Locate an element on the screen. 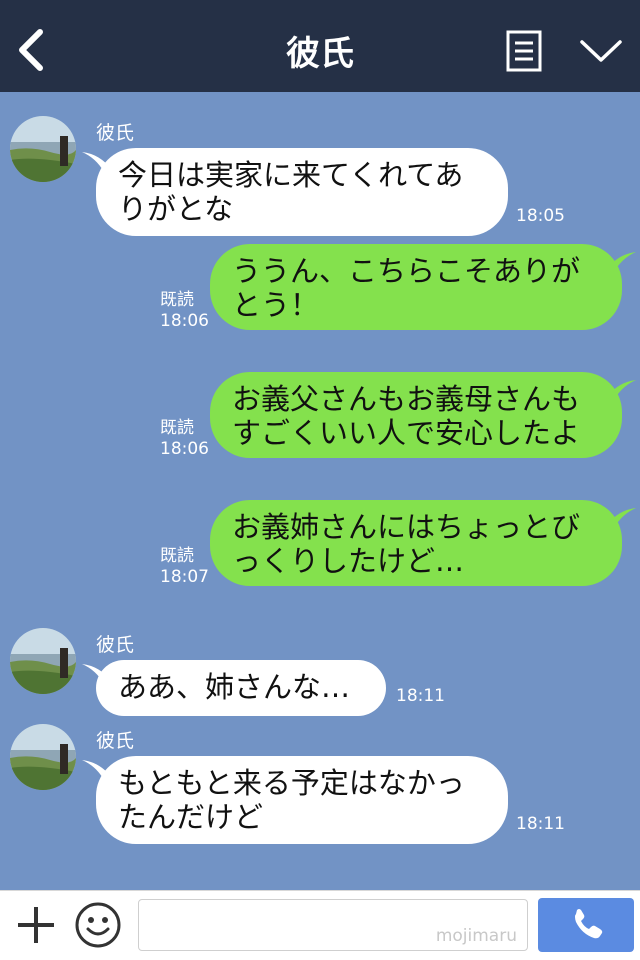 This screenshot has height=960, width=640. message-bubble: お義父さんもお義母さんも すごくいい人で安心したよ is located at coordinates (416, 415).